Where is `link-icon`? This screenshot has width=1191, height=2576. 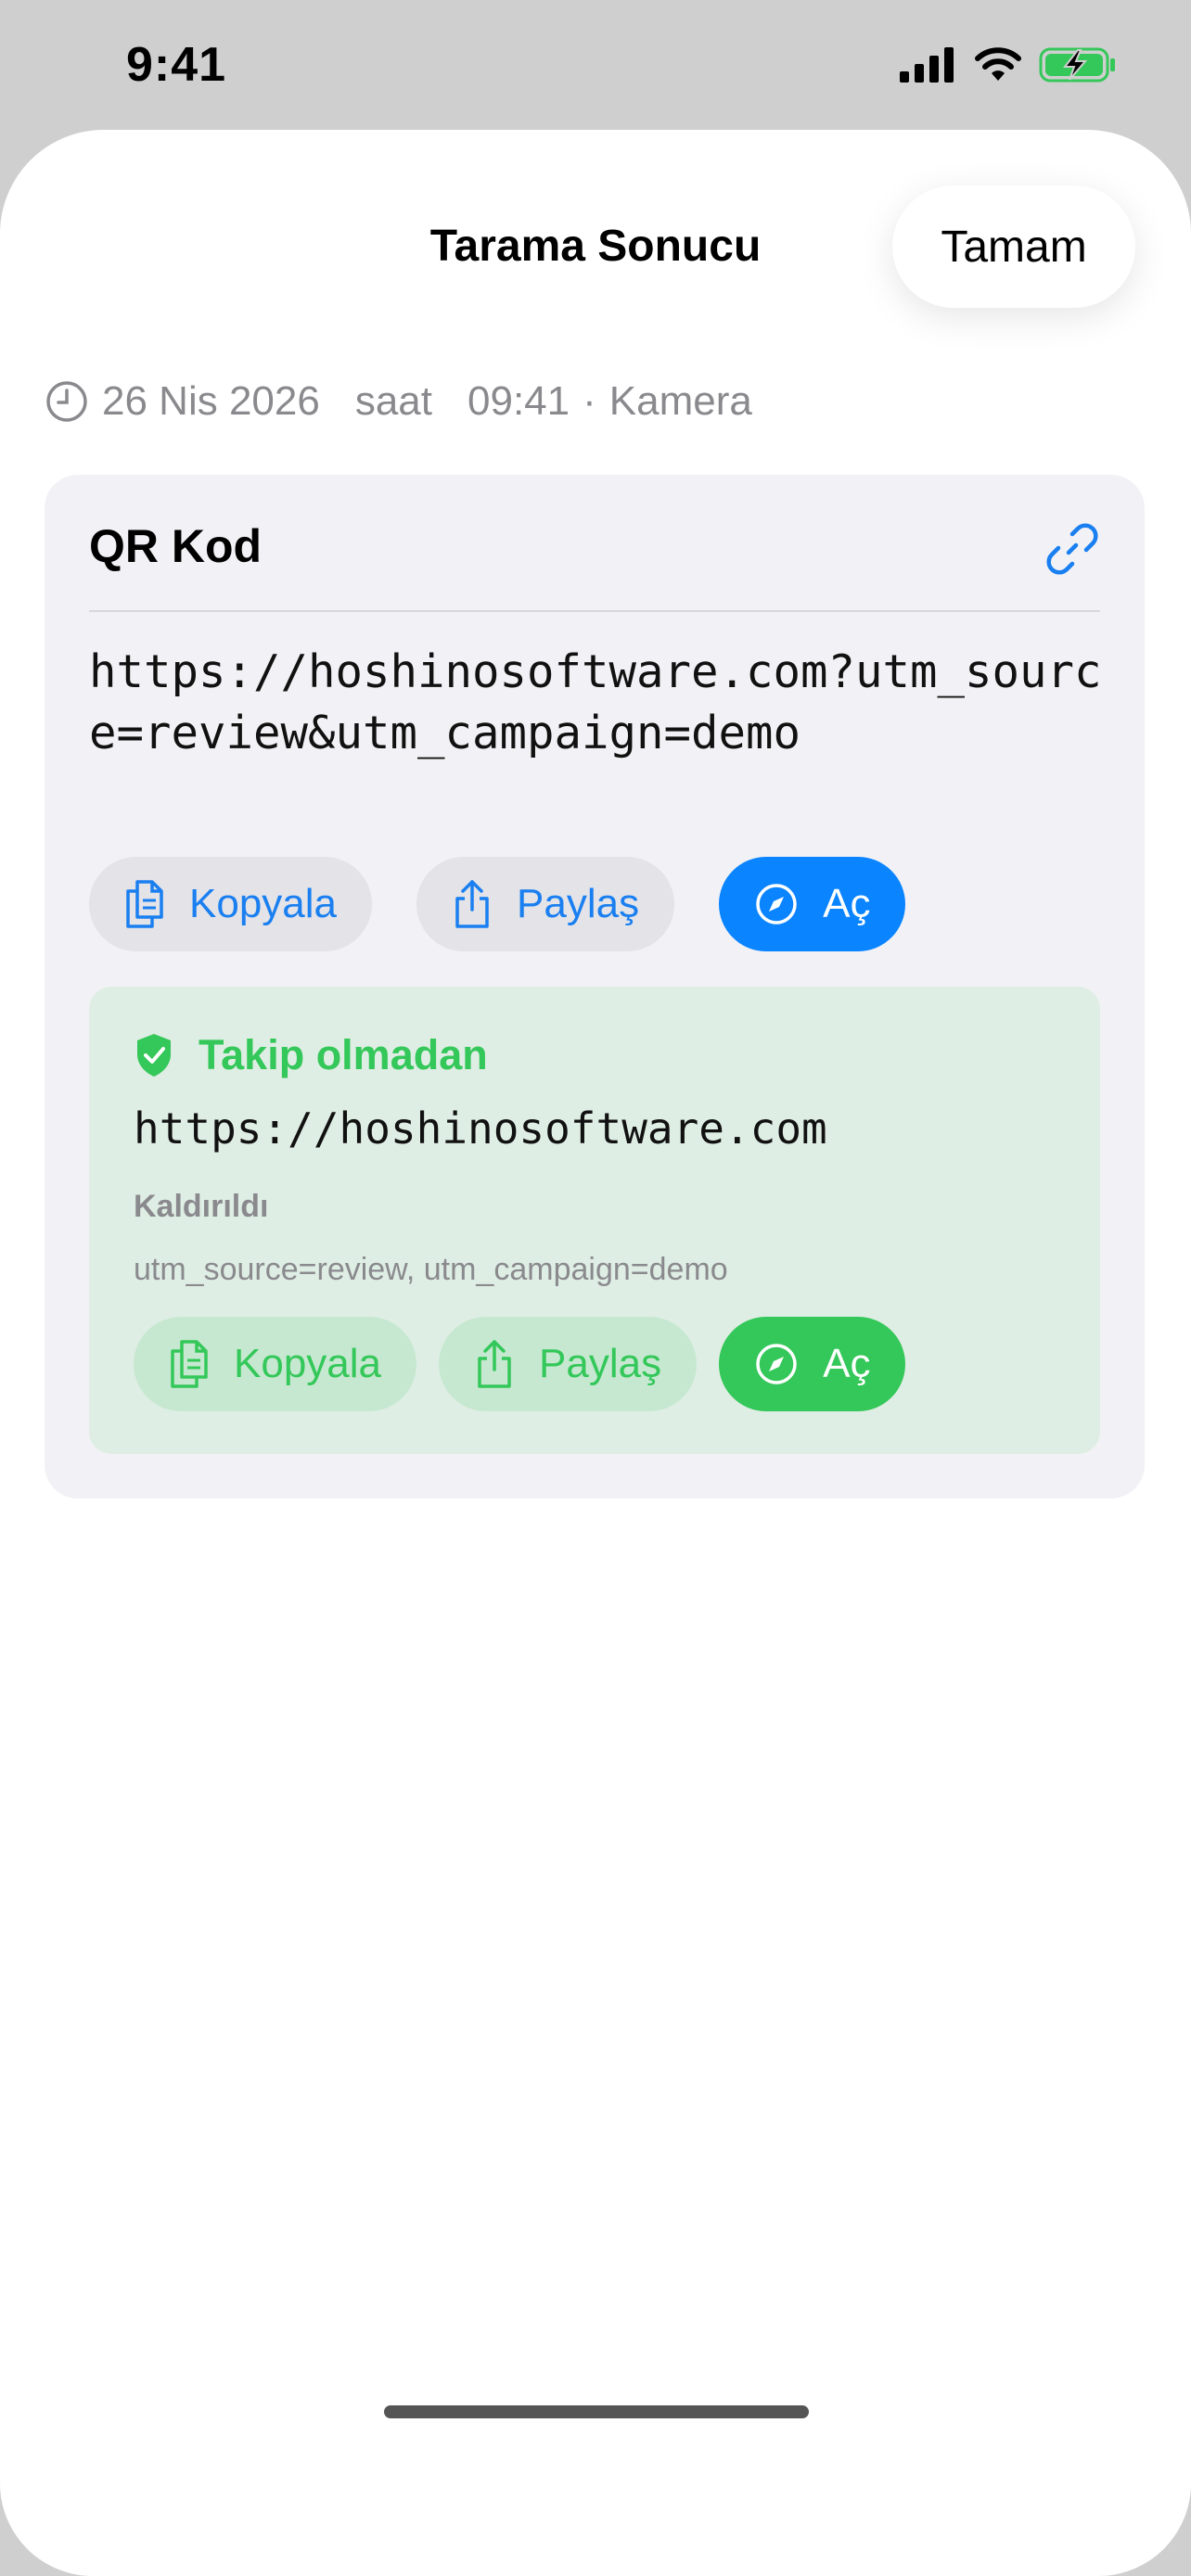
link-icon is located at coordinates (1072, 549).